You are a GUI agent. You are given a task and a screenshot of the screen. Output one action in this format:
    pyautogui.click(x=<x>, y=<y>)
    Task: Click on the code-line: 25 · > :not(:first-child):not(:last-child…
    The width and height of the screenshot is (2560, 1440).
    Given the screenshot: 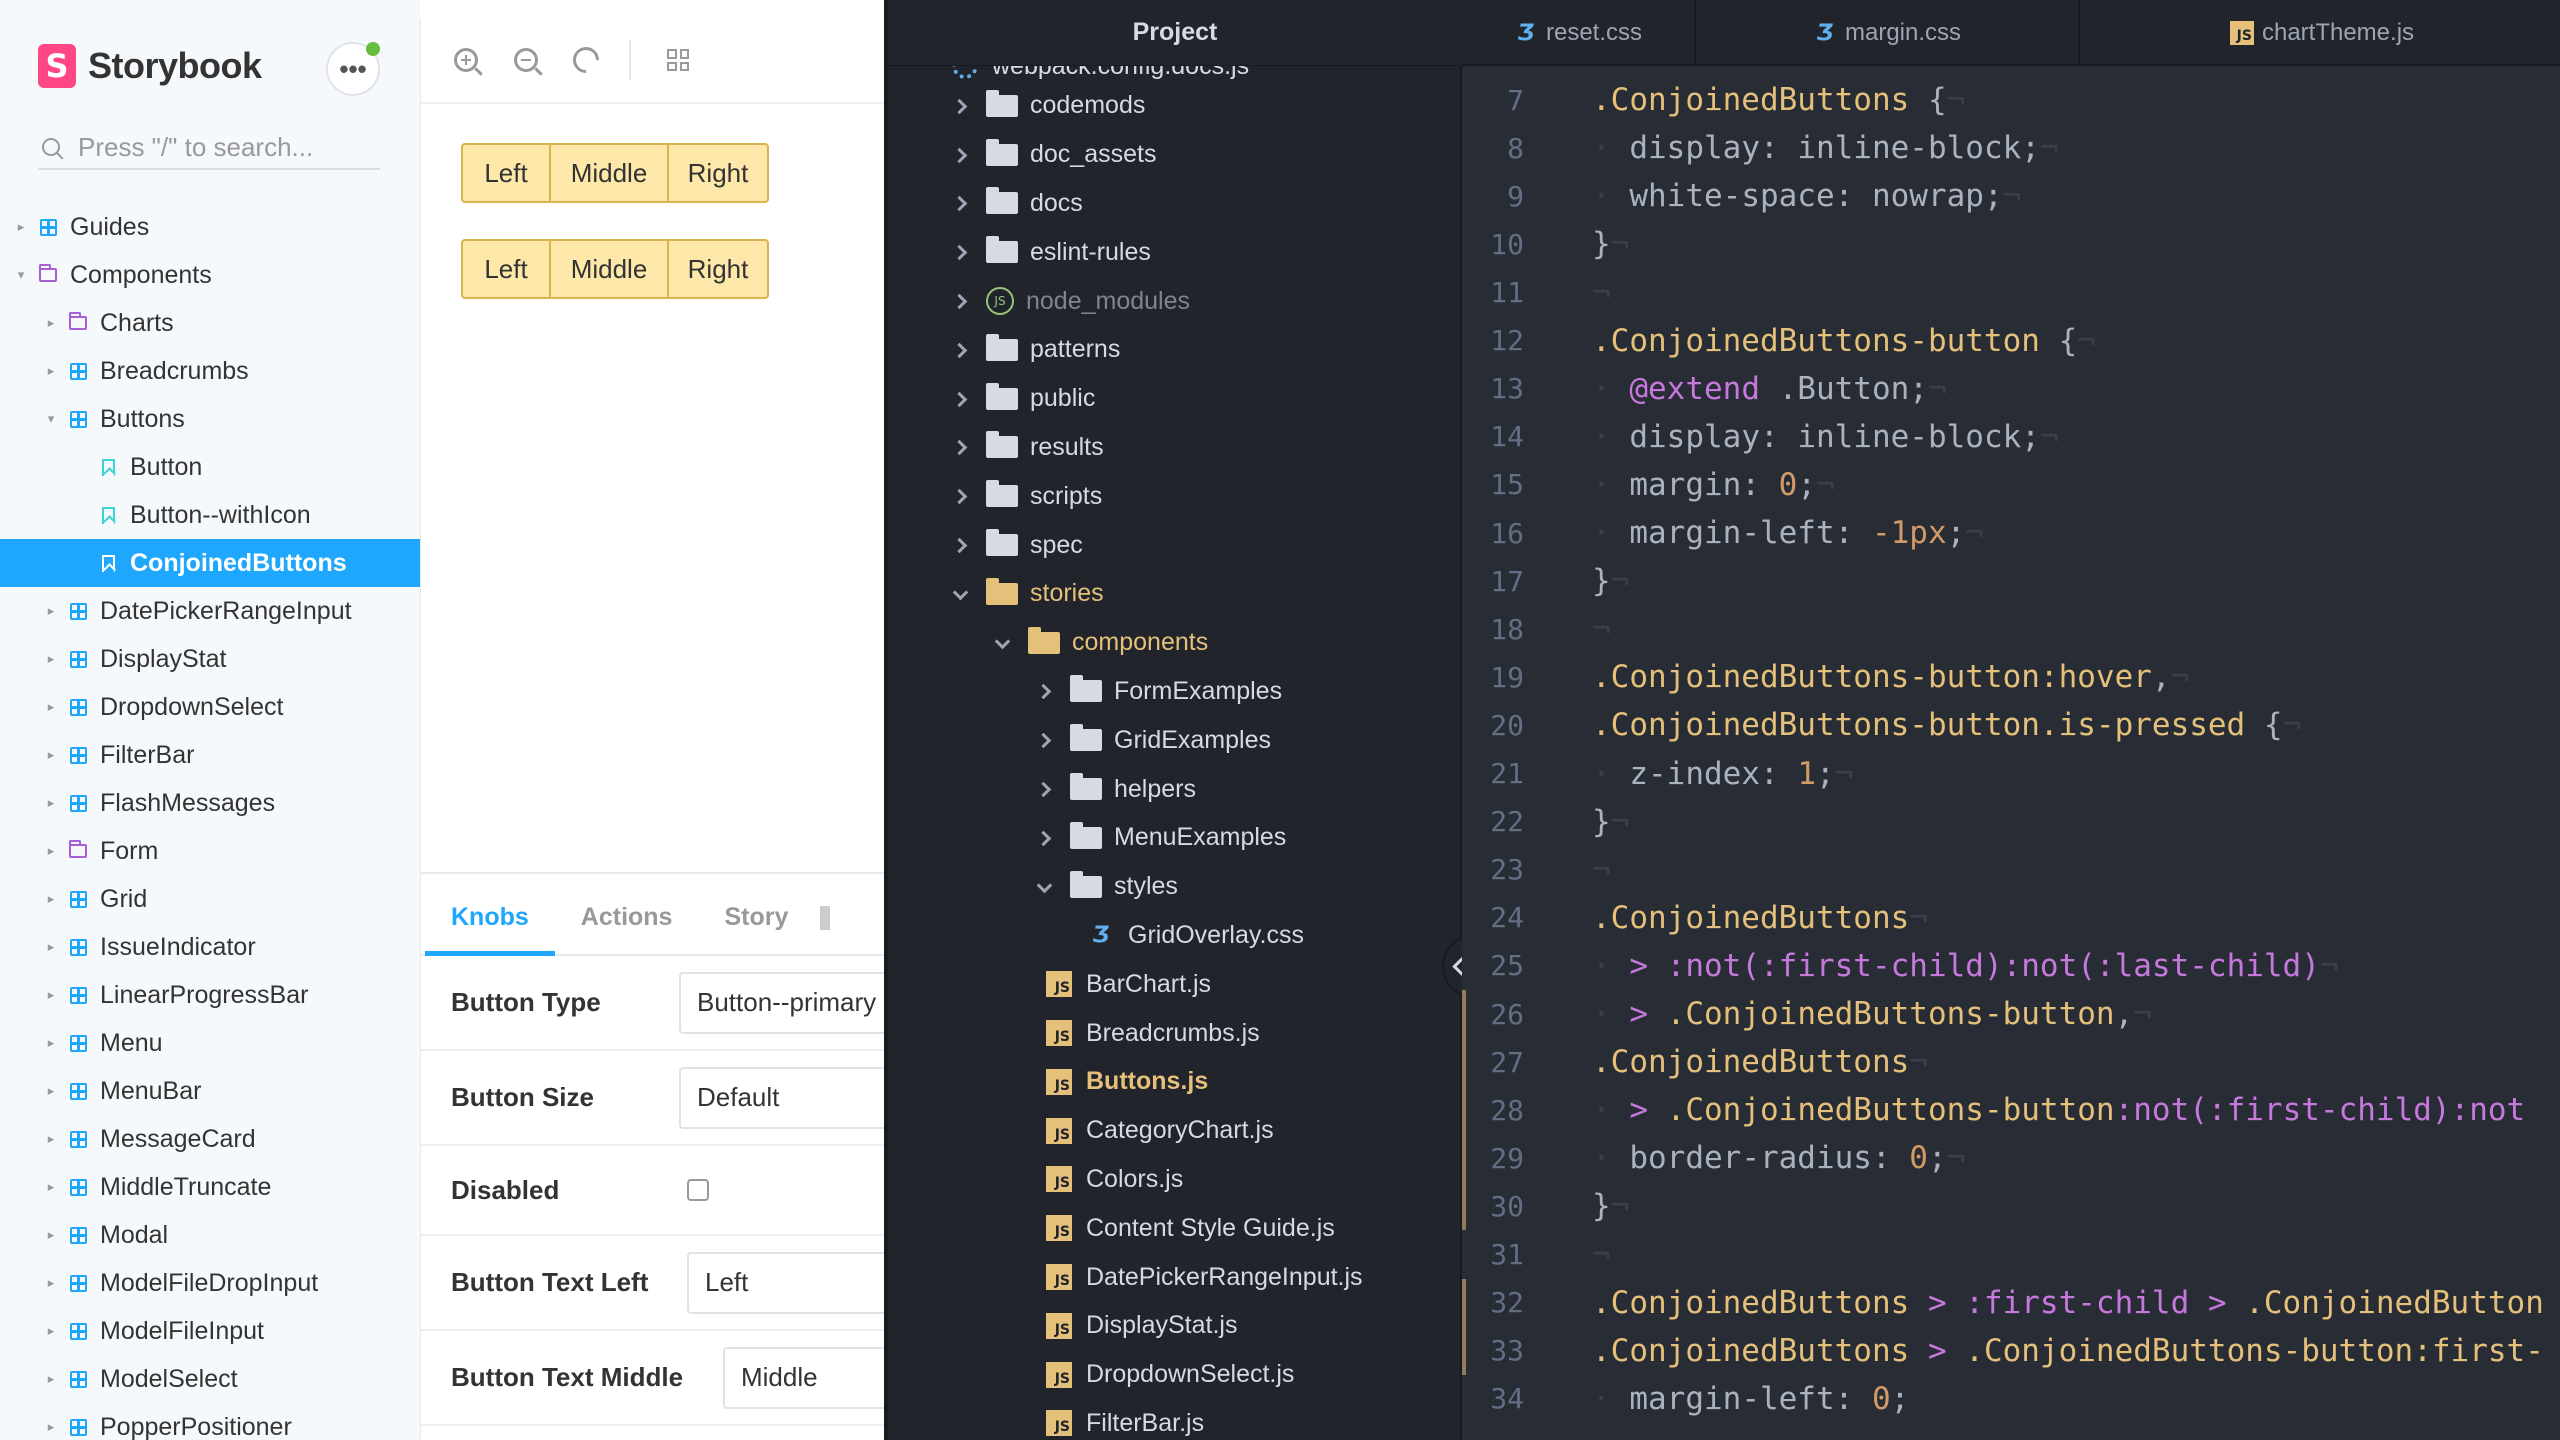 What is the action you would take?
    pyautogui.click(x=2011, y=966)
    